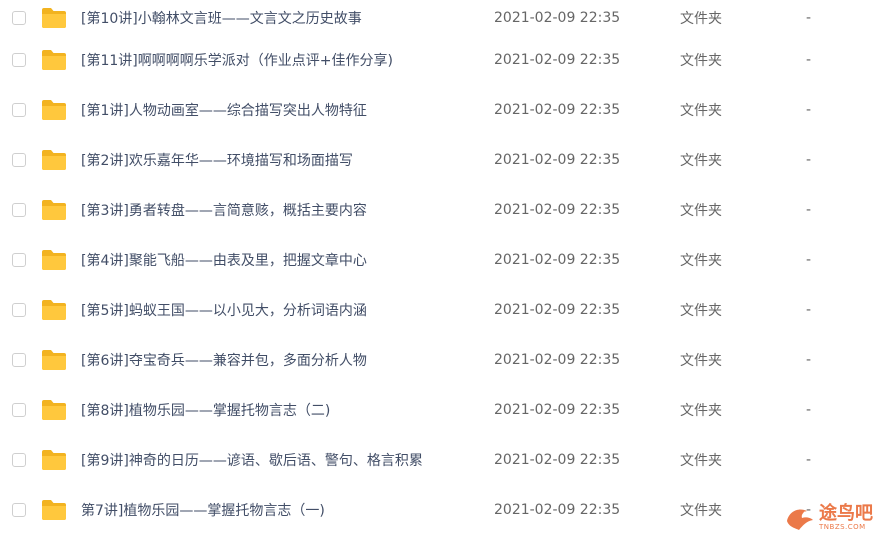  I want to click on file-name-link: [第1讲]人物动画室——综合描写突出人物特征, so click(224, 110).